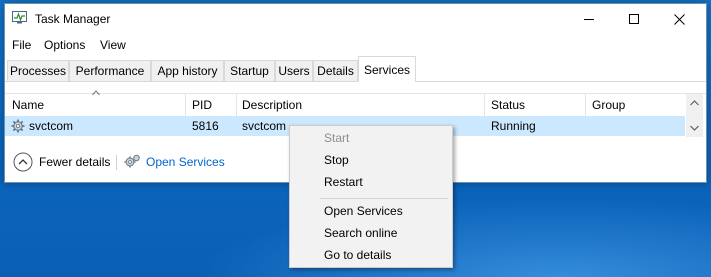 The image size is (711, 277). I want to click on context-menu-stop: Stop, so click(371, 160).